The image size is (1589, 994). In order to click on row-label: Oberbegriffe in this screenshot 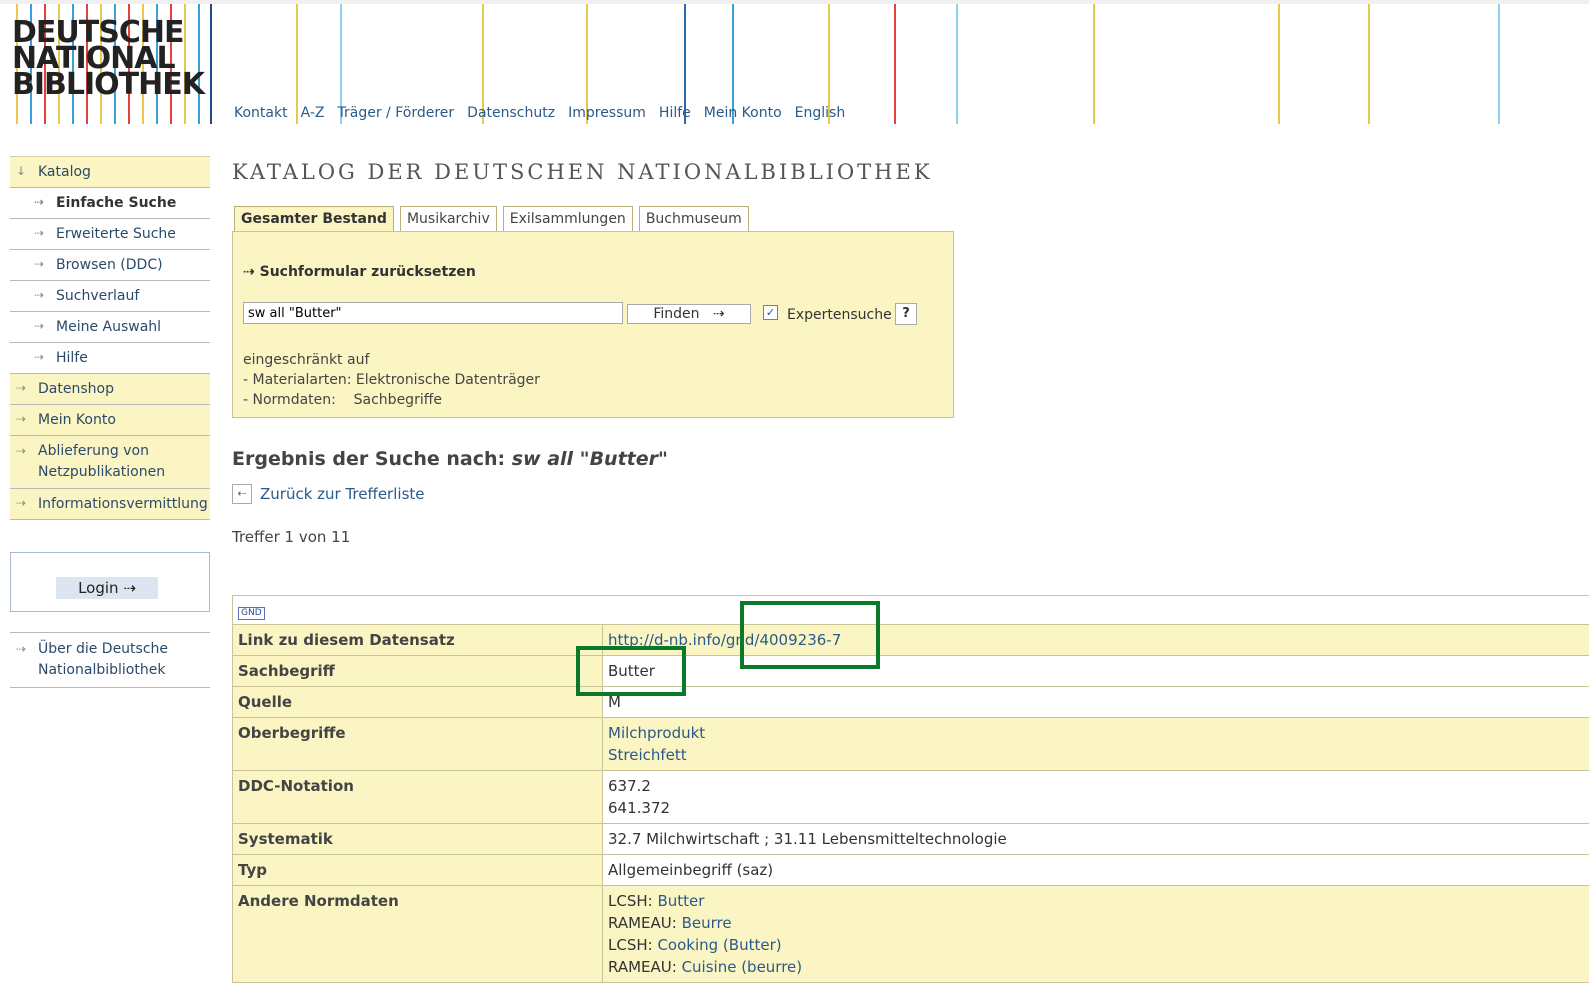, I will do `click(417, 744)`.